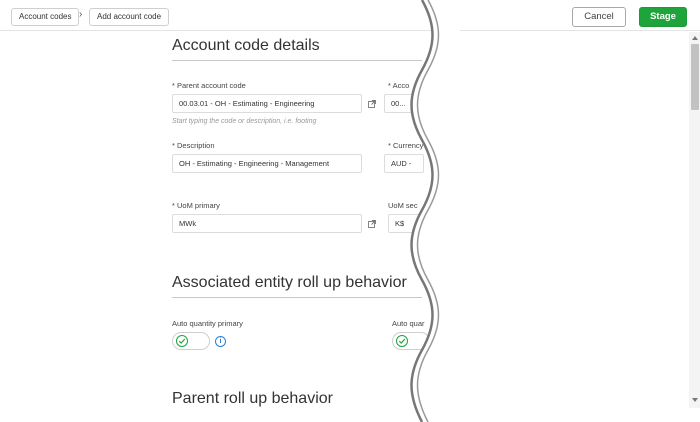  I want to click on check-icon, so click(182, 341).